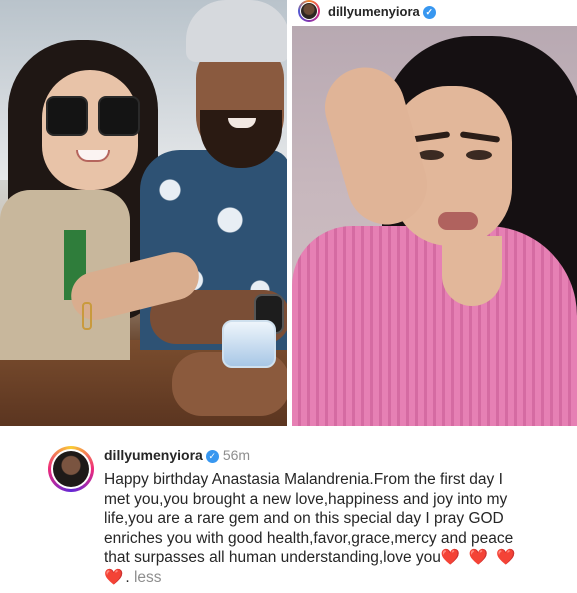  I want to click on caption-header: dillyumenyiora ✓ 56m, so click(177, 455).